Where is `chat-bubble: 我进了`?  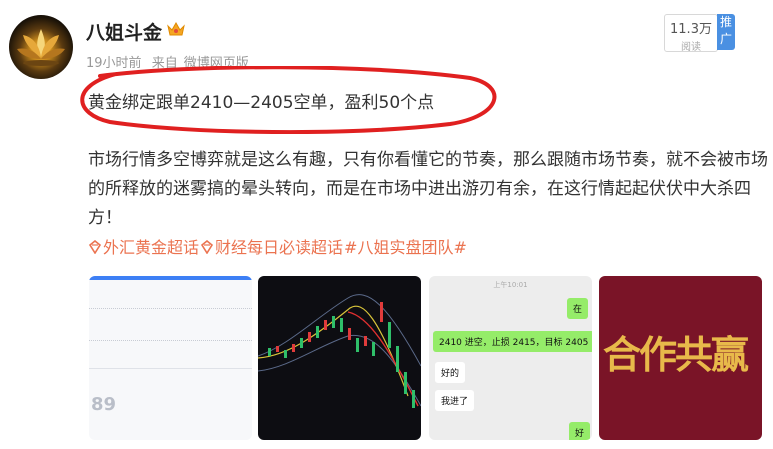
chat-bubble: 我进了 is located at coordinates (455, 400).